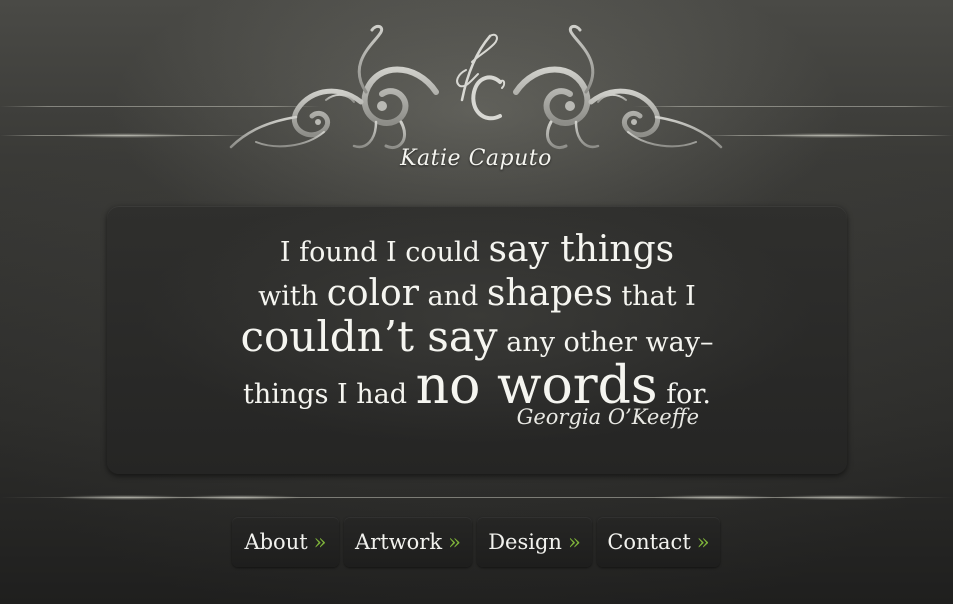 This screenshot has width=953, height=604. I want to click on nav-rule-diamond-right, so click(840, 497).